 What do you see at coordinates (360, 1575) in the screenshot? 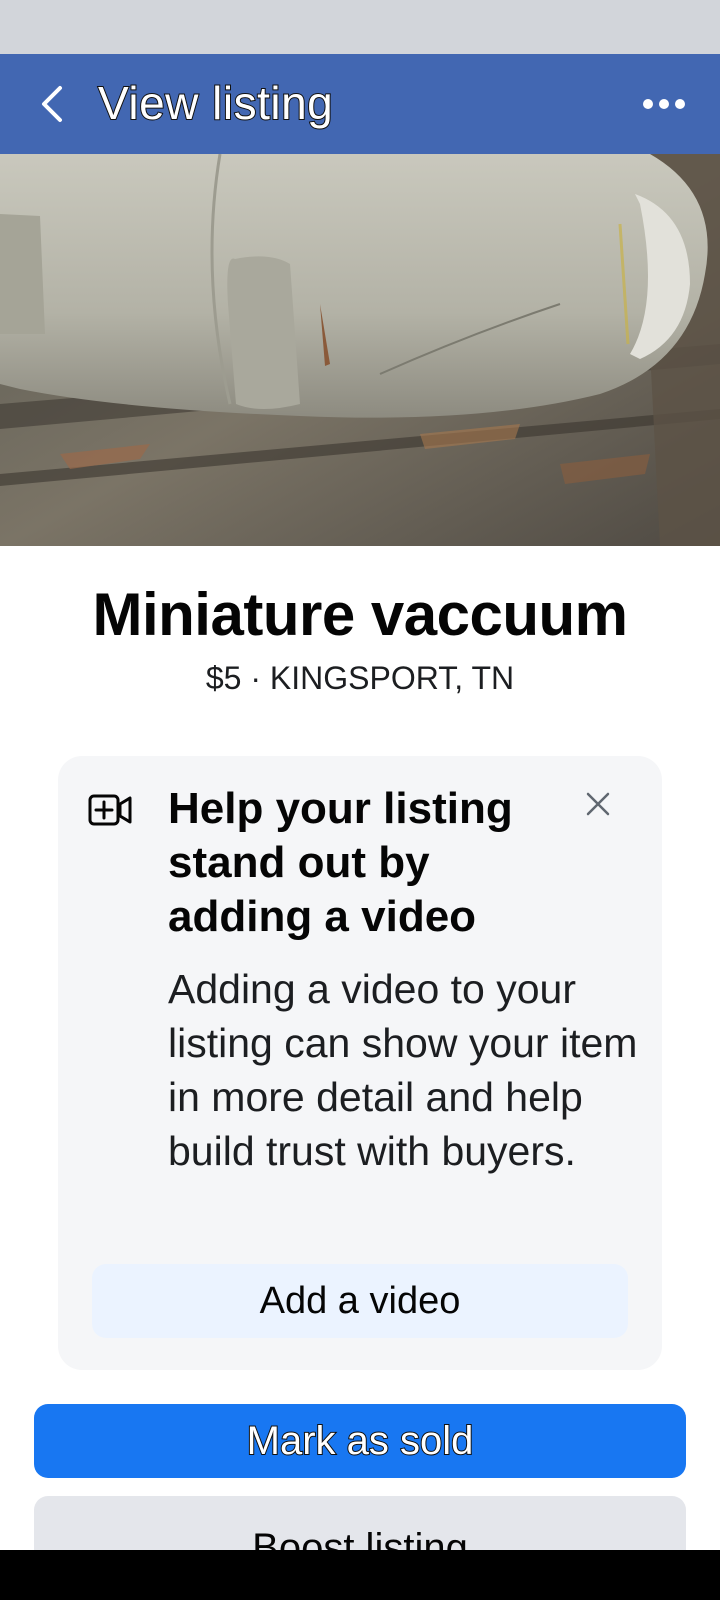
I see `system-nav-bar` at bounding box center [360, 1575].